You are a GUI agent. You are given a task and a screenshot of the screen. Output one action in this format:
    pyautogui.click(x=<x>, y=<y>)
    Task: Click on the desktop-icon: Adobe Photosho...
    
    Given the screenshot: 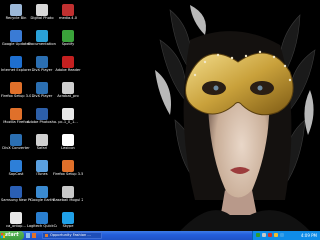 What is the action you would take?
    pyautogui.click(x=42, y=119)
    